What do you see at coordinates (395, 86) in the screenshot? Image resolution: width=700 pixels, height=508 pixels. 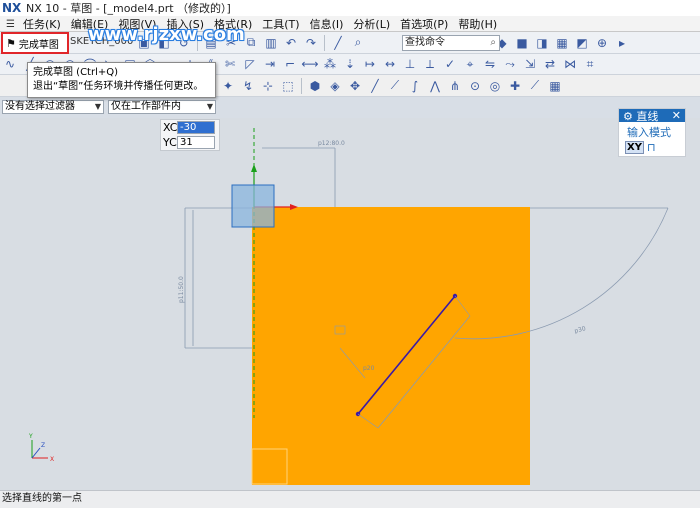 I see `midpoint-icon: ⟋` at bounding box center [395, 86].